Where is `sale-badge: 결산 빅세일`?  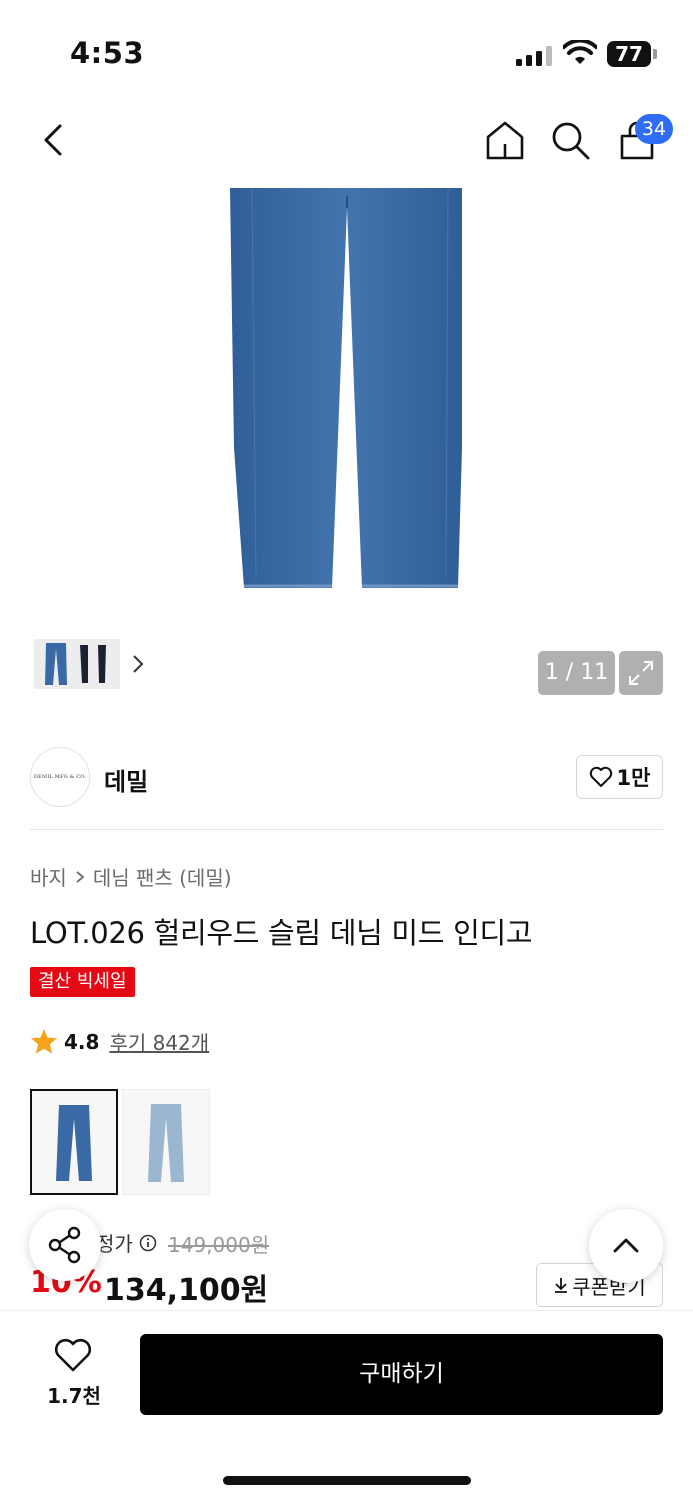
sale-badge: 결산 빅세일 is located at coordinates (82, 982).